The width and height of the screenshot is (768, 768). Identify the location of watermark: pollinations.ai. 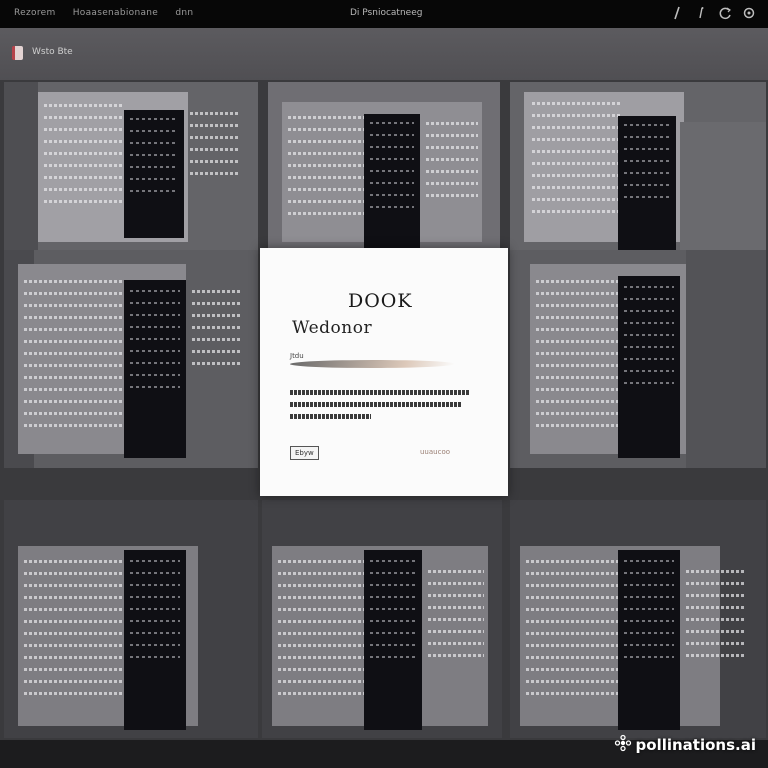
(685, 745).